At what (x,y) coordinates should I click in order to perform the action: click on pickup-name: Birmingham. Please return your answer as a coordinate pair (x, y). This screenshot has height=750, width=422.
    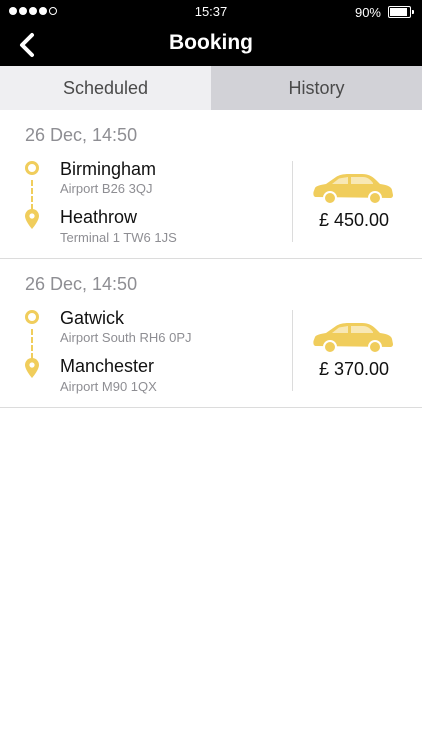
    Looking at the image, I should click on (108, 169).